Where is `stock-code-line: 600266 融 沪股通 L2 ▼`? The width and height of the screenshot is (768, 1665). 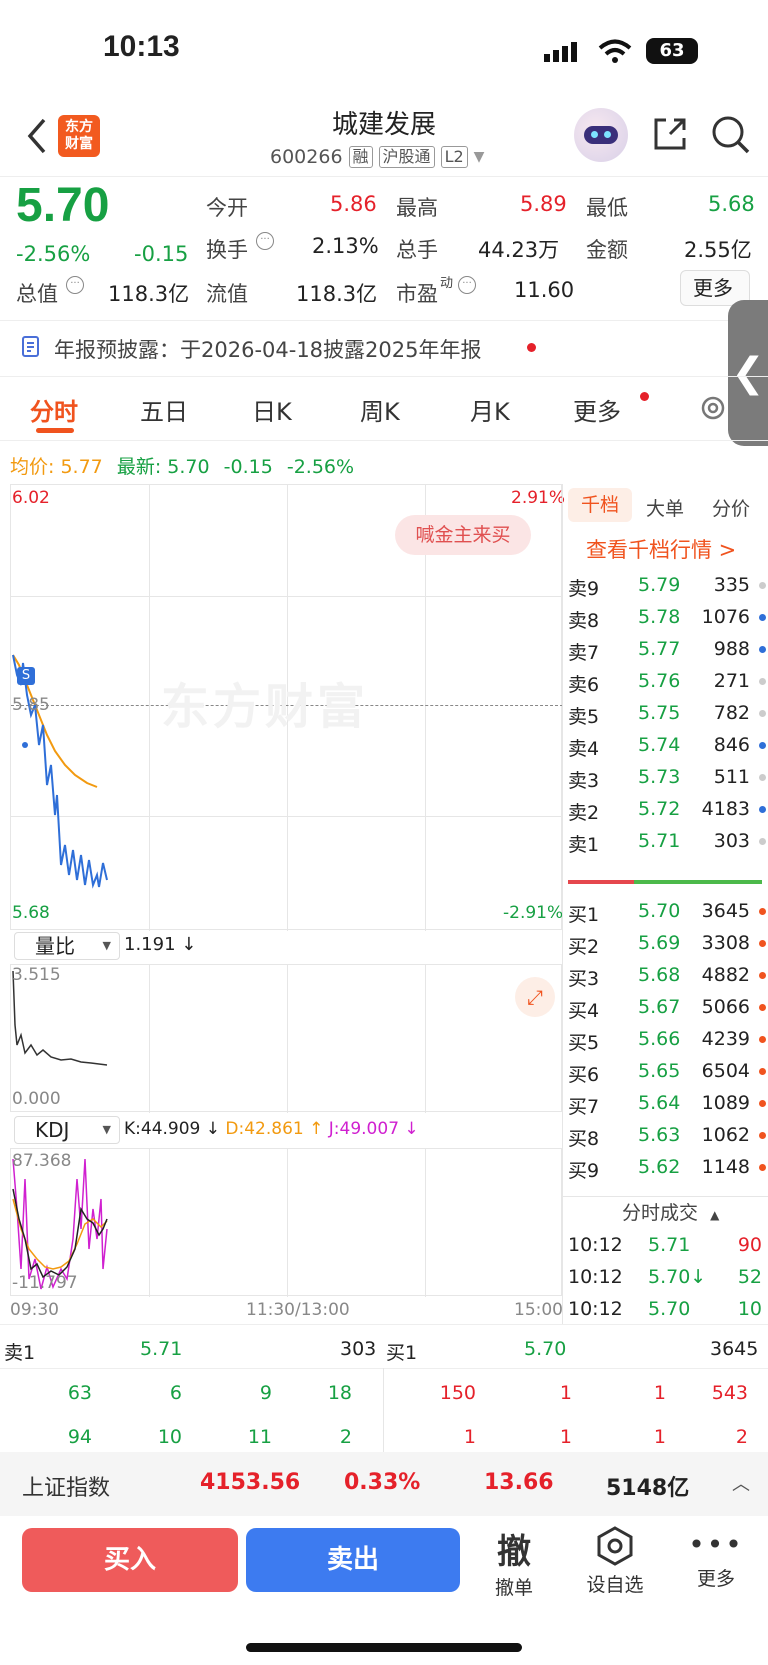
stock-code-line: 600266 融 沪股通 L2 ▼ is located at coordinates (377, 157).